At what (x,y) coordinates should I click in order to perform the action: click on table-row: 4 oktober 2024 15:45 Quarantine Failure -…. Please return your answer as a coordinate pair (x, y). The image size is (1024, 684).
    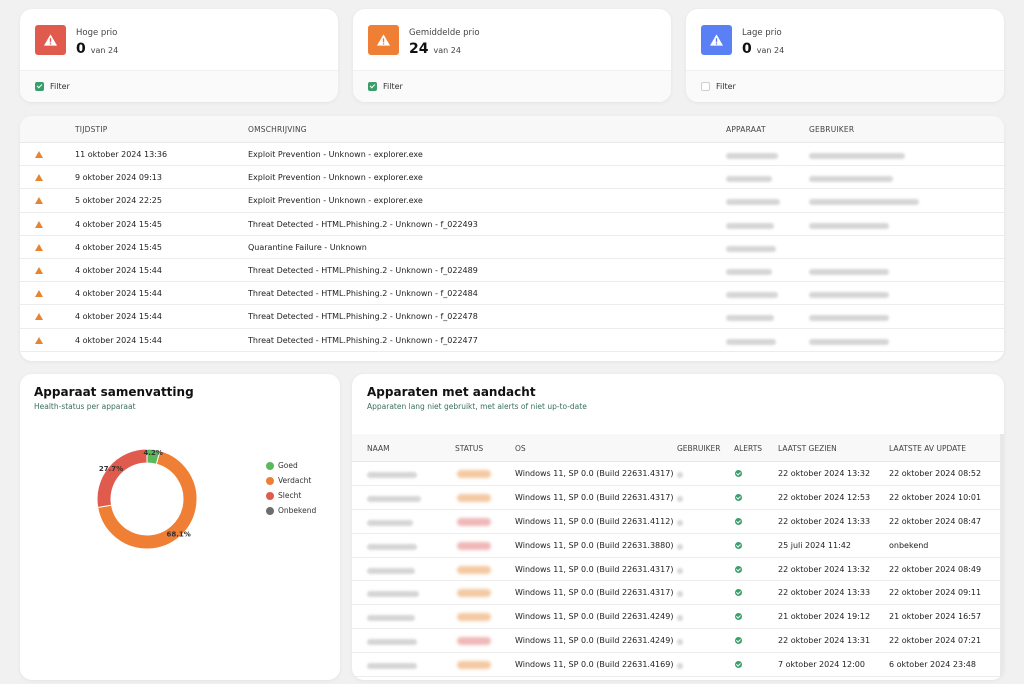
    Looking at the image, I should click on (512, 247).